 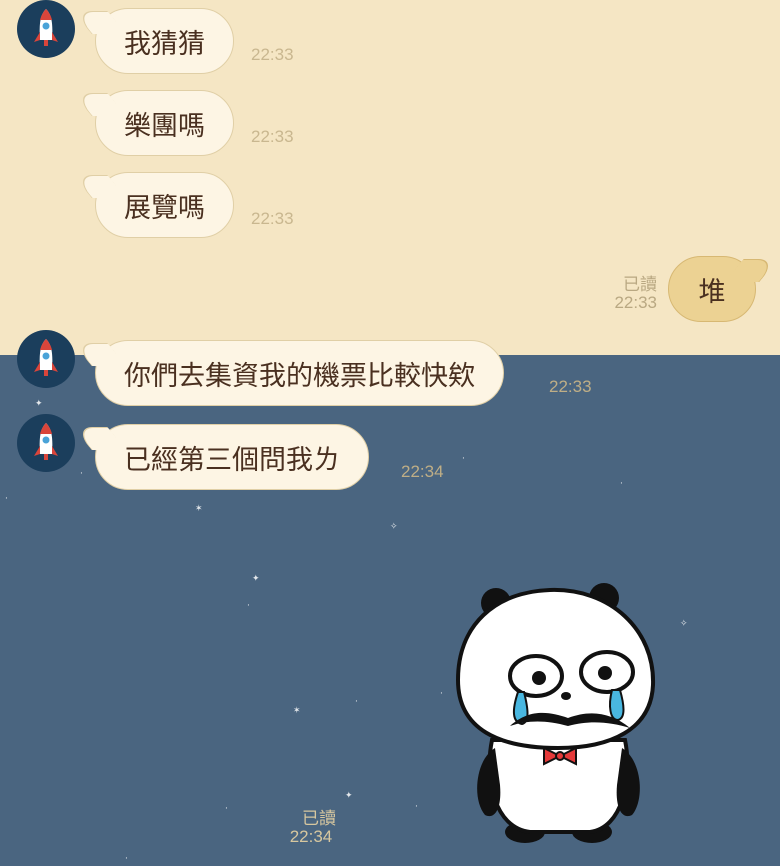 I want to click on message-bubble: 我猜猜, so click(x=164, y=41).